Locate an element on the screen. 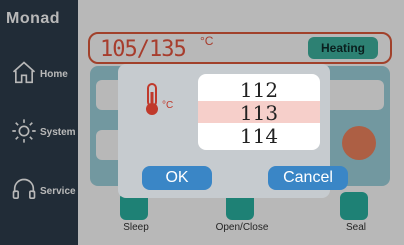  temperature-picker: 112 113 114 is located at coordinates (259, 112).